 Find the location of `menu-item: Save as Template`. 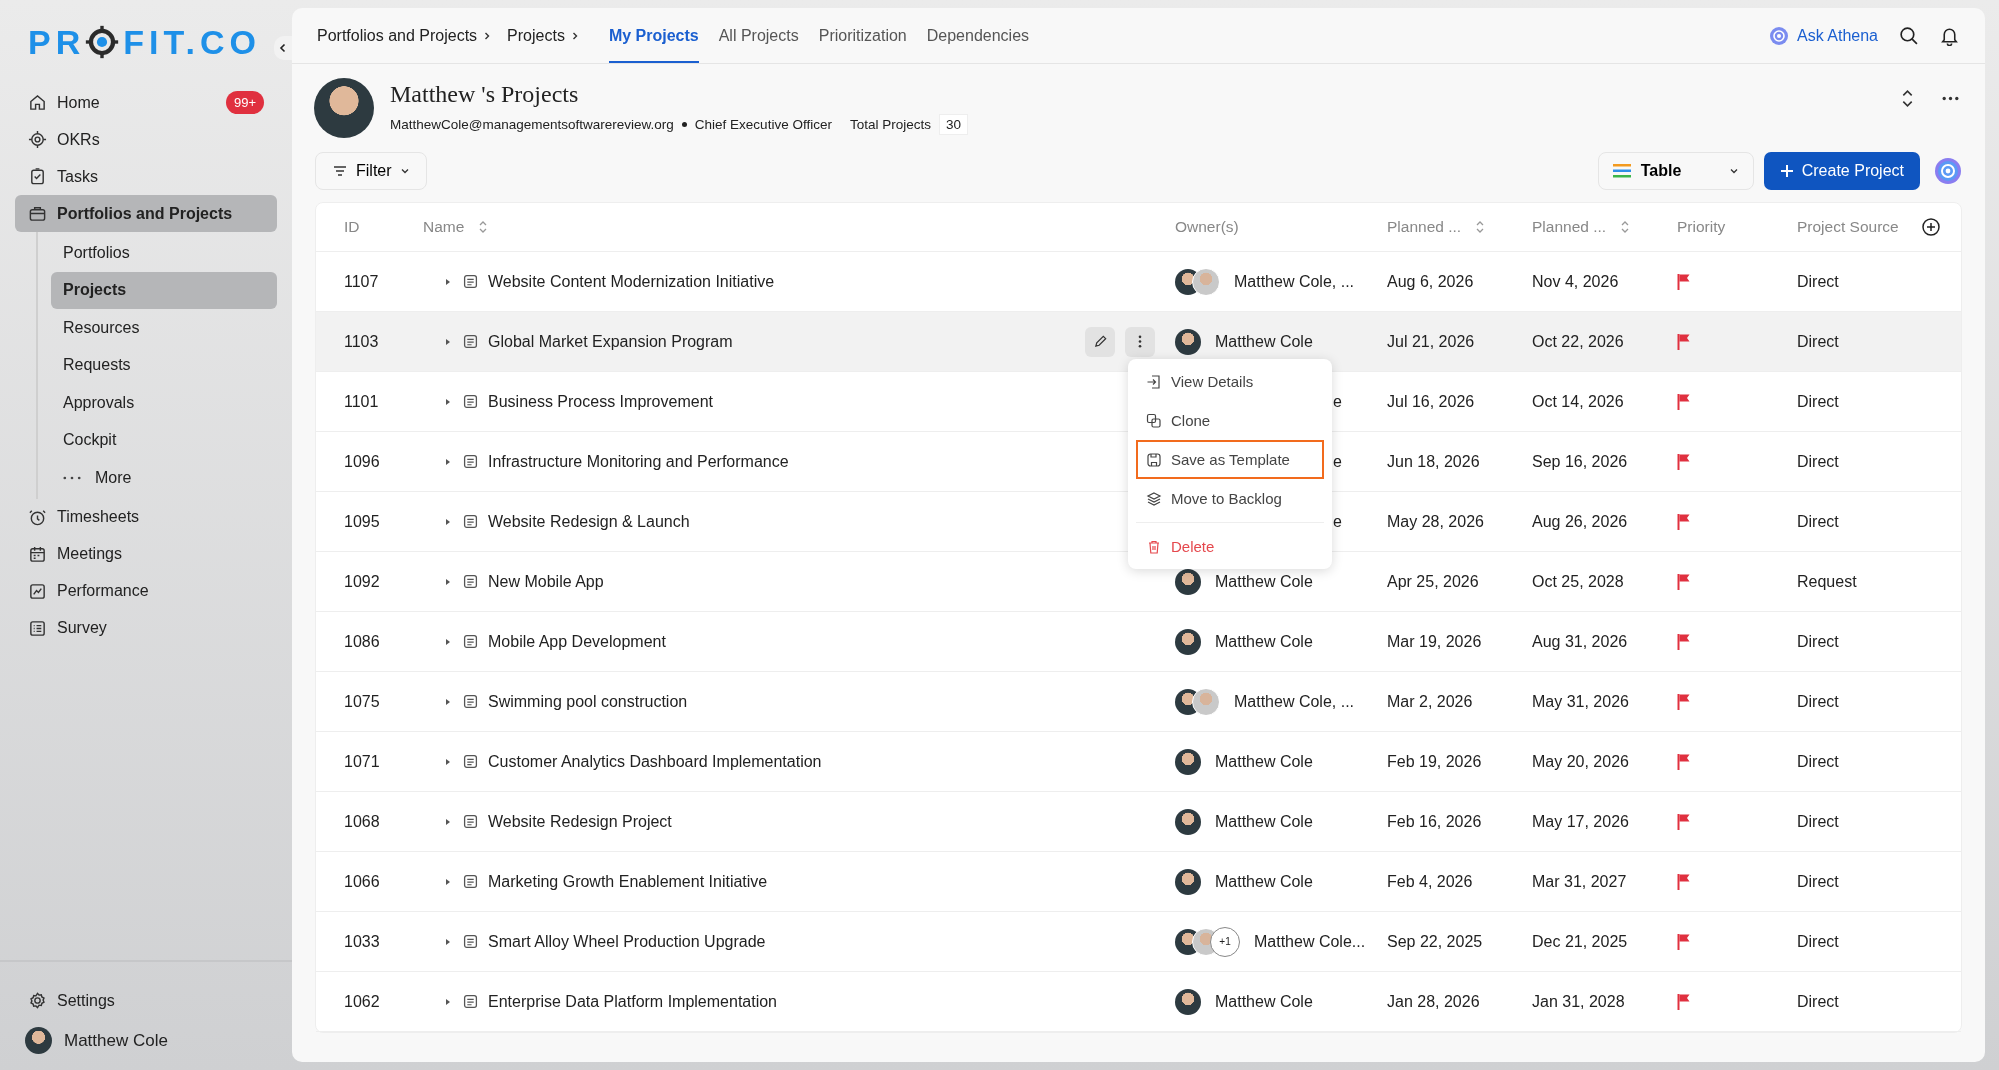

menu-item: Save as Template is located at coordinates (1230, 459).